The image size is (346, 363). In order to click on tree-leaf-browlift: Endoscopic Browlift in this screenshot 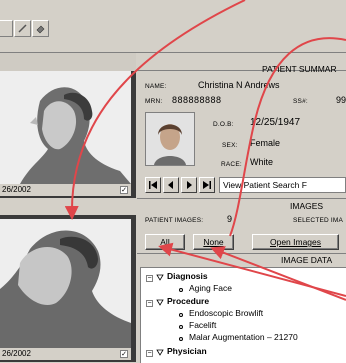, I will do `click(226, 313)`.